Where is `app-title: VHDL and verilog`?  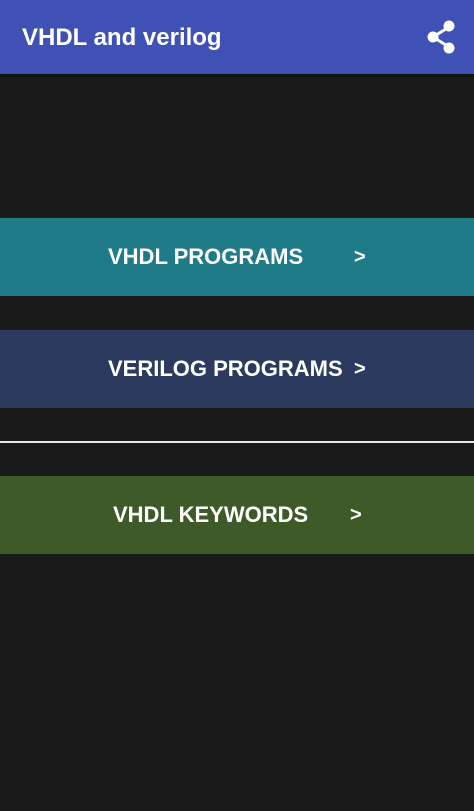 app-title: VHDL and verilog is located at coordinates (122, 37).